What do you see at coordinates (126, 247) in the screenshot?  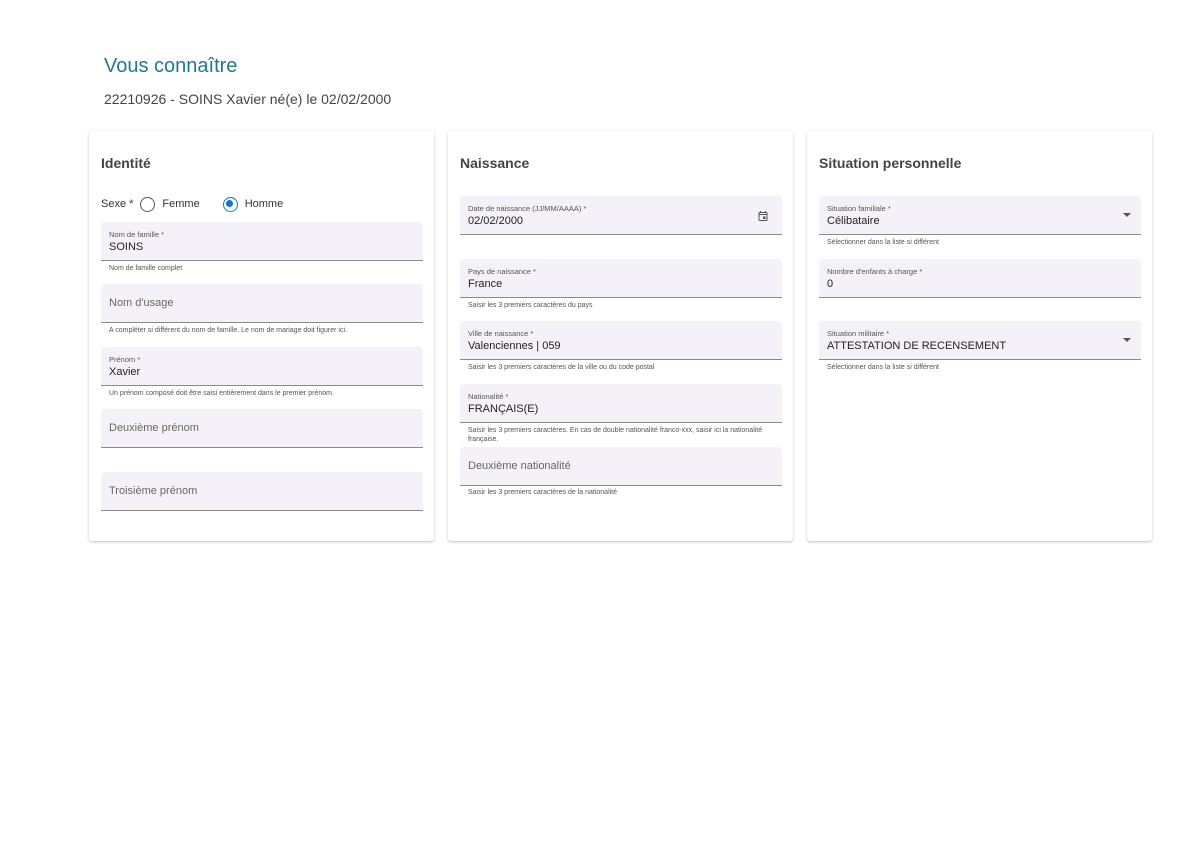 I see `nom-famille-value: SOINS` at bounding box center [126, 247].